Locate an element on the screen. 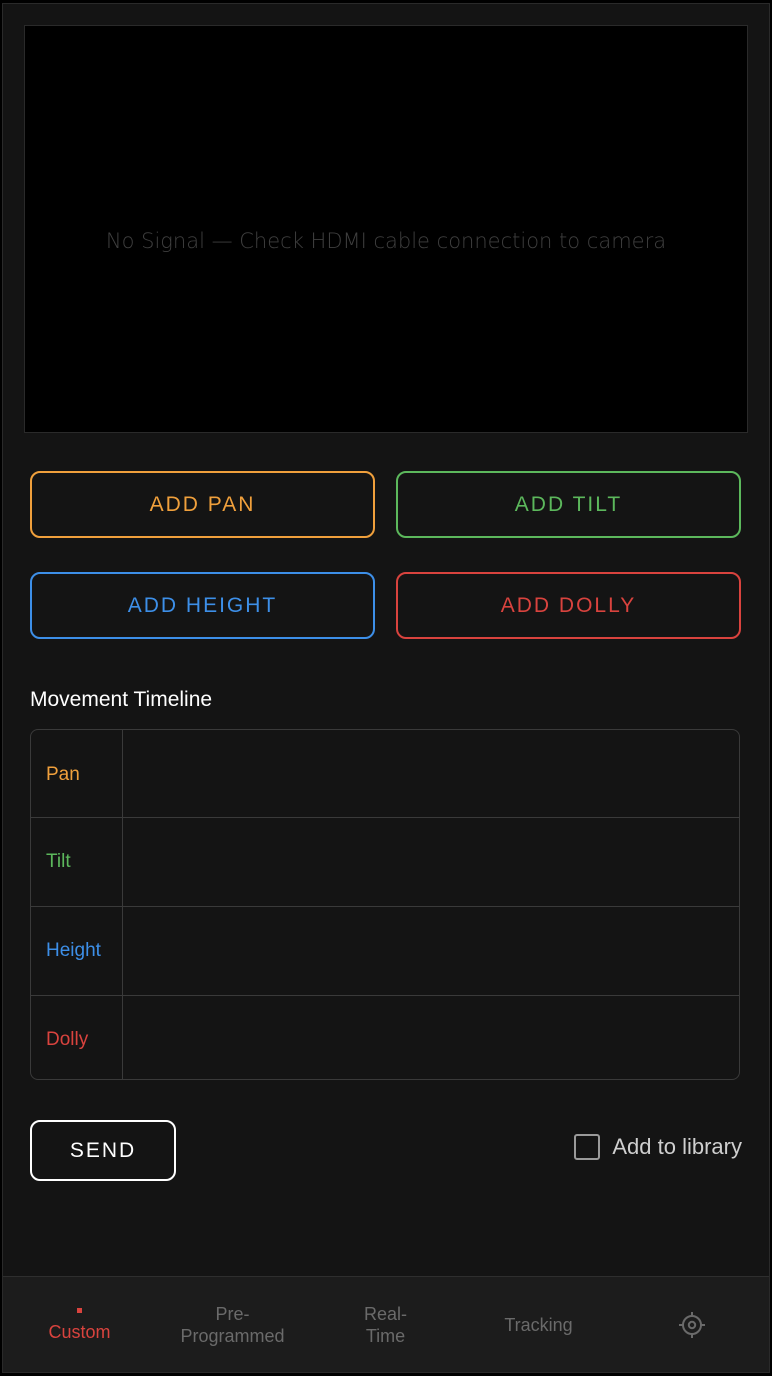 Image resolution: width=772 pixels, height=1376 pixels. track-lane-dolly is located at coordinates (431, 1037).